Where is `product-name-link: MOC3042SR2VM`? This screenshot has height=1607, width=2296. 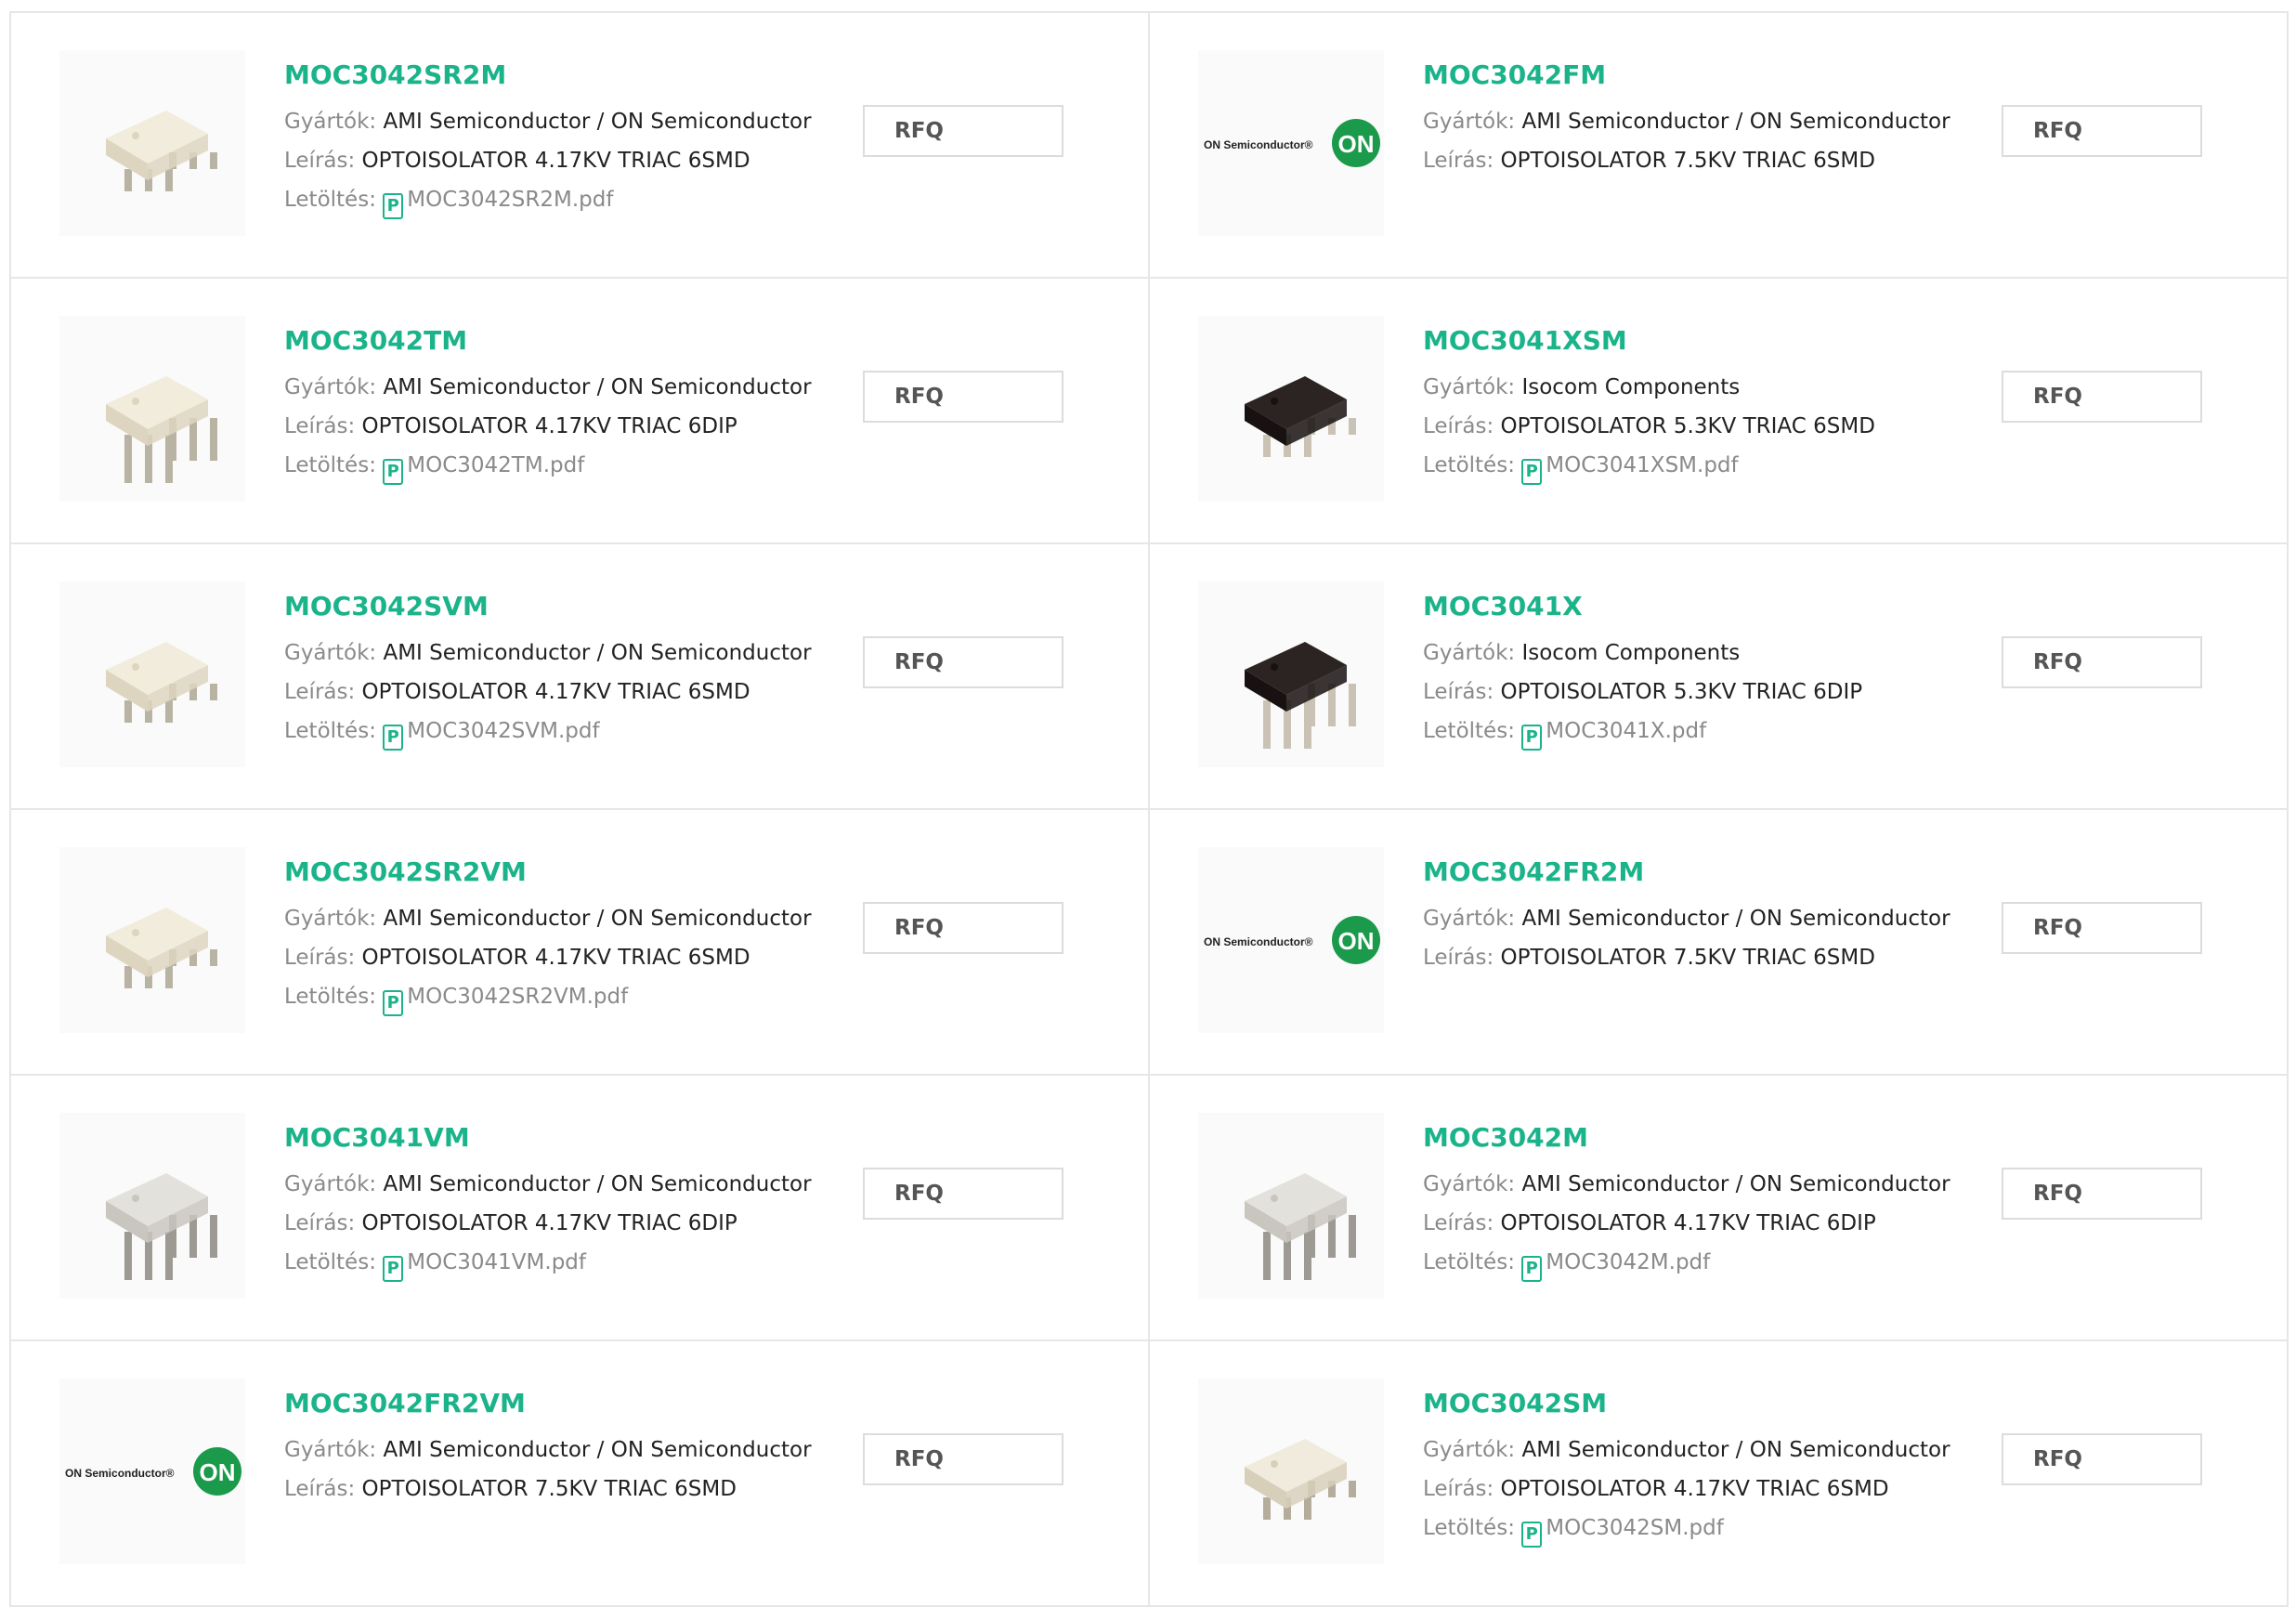 product-name-link: MOC3042SR2VM is located at coordinates (548, 872).